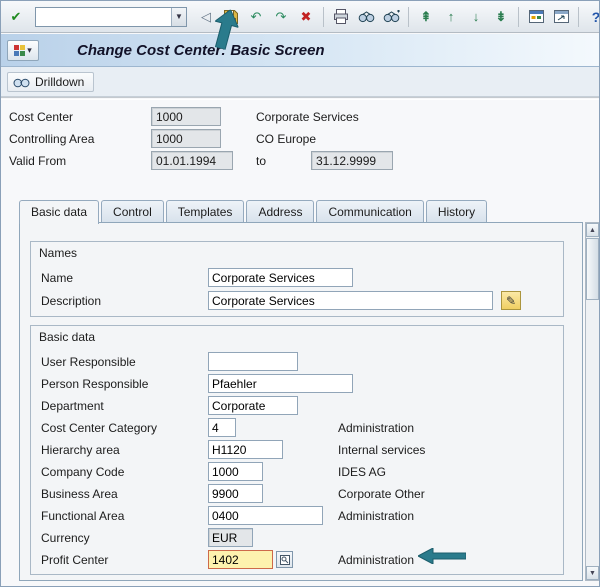  What do you see at coordinates (501, 17) in the screenshot?
I see `last-page-icon: ⇟` at bounding box center [501, 17].